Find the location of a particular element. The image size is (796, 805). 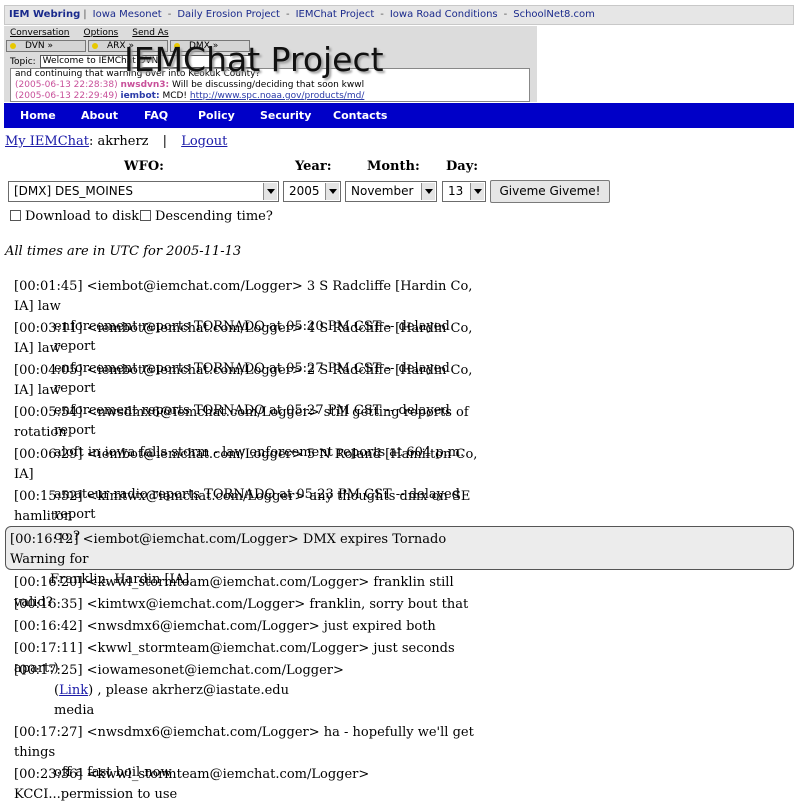

user-row: My IEMChat: akrherz | Logout is located at coordinates (116, 141).